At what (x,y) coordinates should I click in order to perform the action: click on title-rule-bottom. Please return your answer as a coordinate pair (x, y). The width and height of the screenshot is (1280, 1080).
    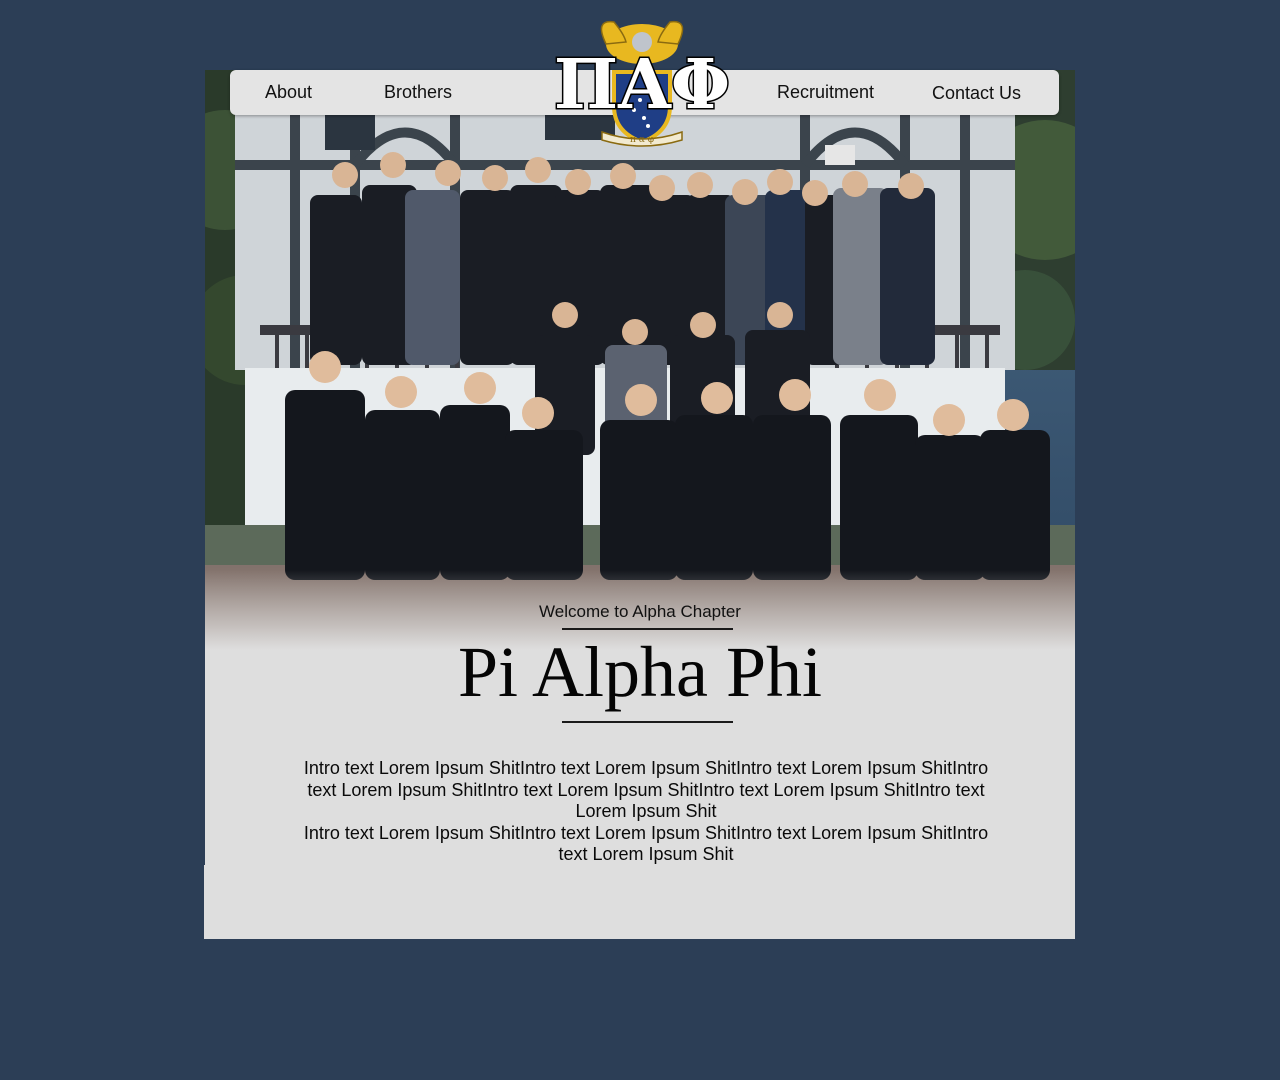
    Looking at the image, I should click on (647, 722).